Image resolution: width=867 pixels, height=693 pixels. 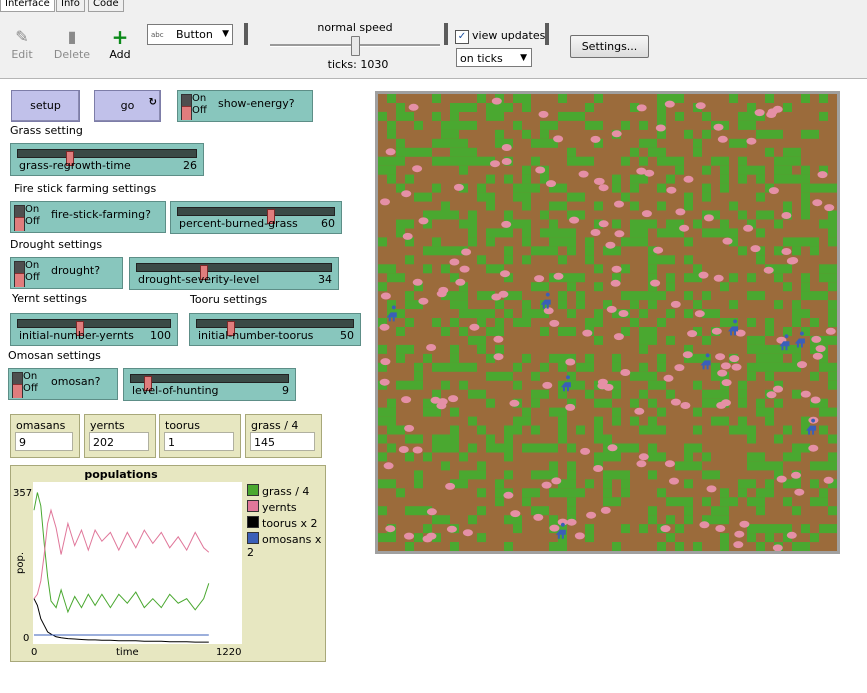 What do you see at coordinates (120, 43) in the screenshot?
I see `add-button: + Add` at bounding box center [120, 43].